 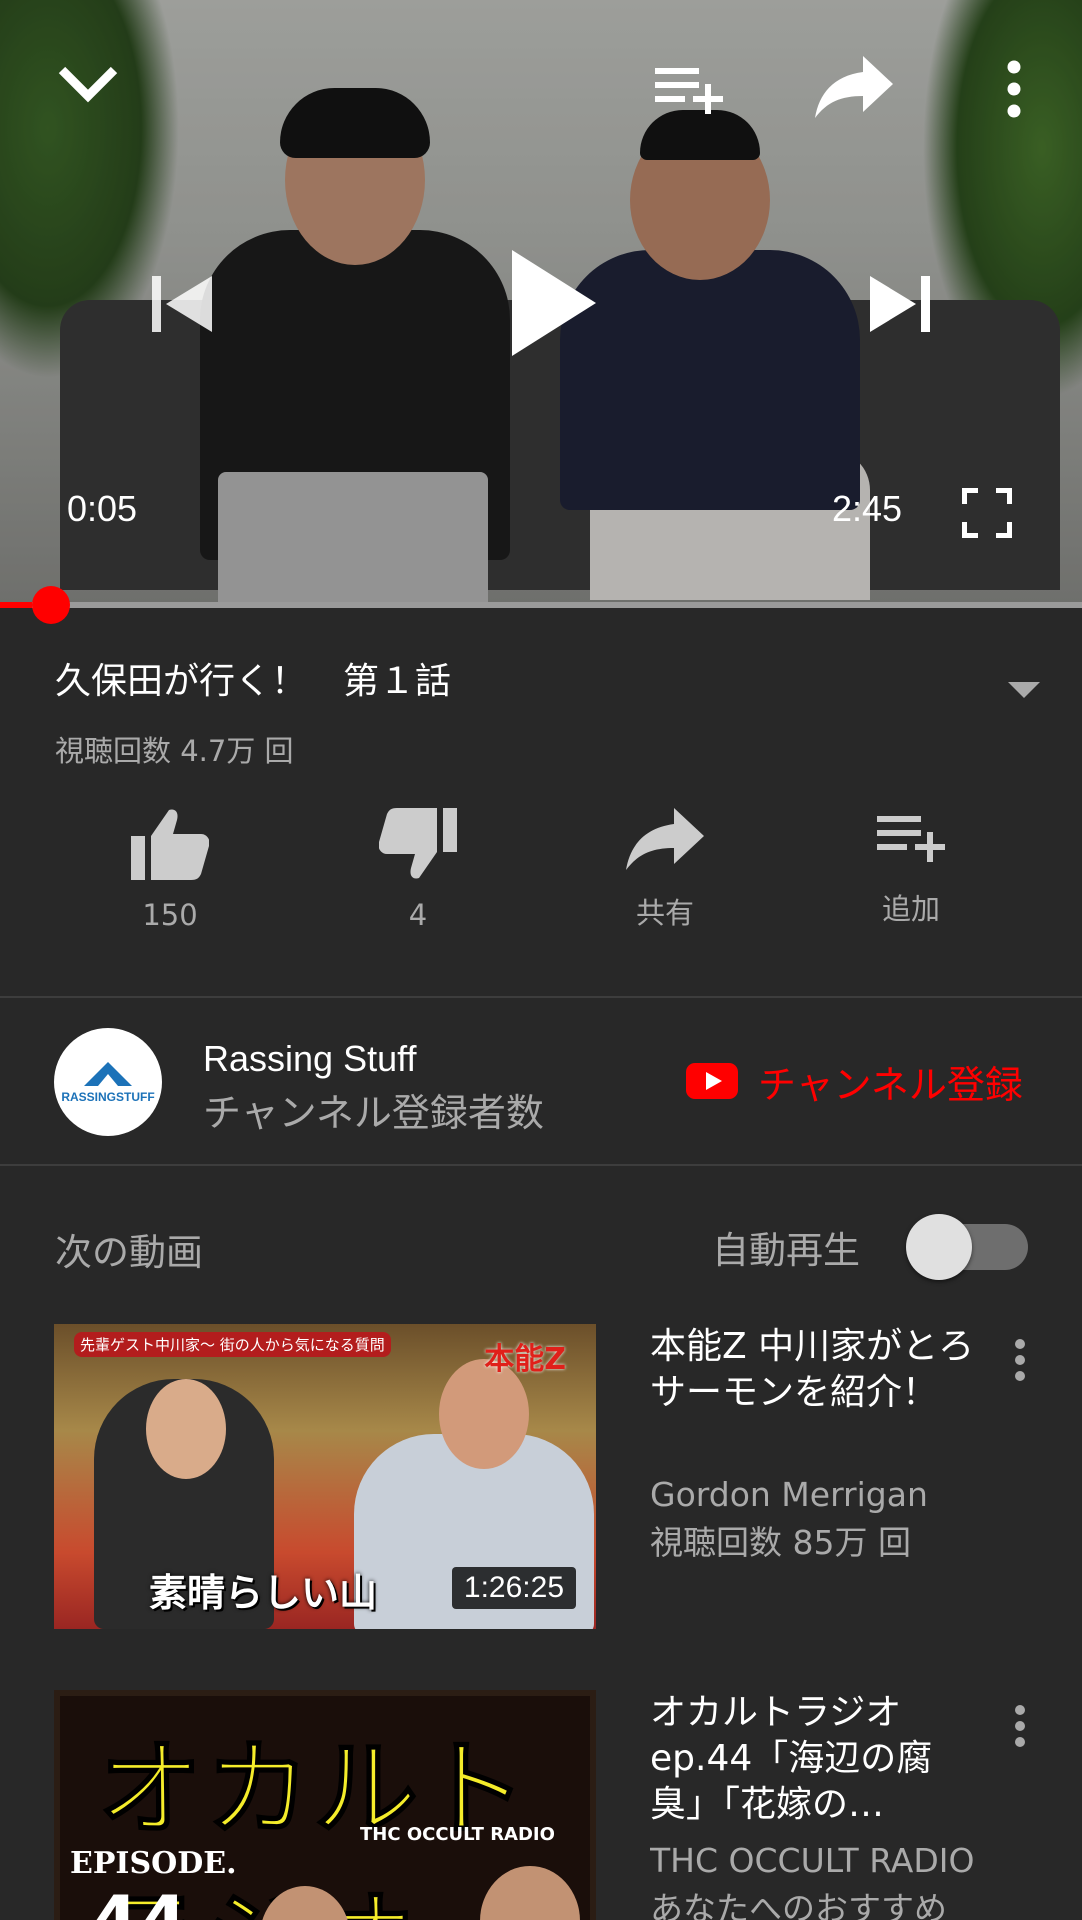 What do you see at coordinates (780, 1542) in the screenshot?
I see `view-count: 視聴回数 85万 回` at bounding box center [780, 1542].